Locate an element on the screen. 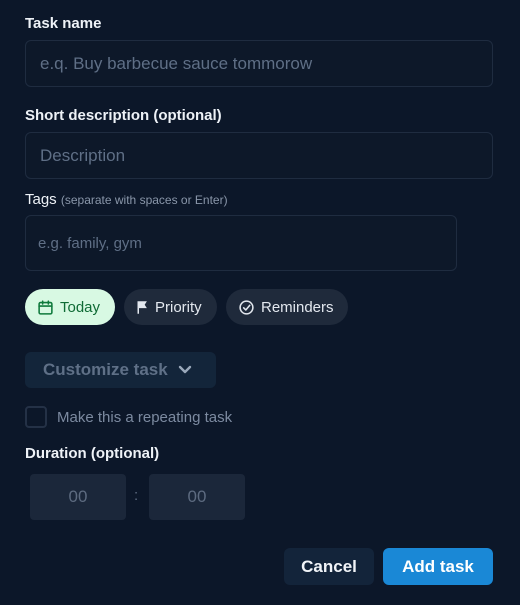 The width and height of the screenshot is (520, 605). tags-input is located at coordinates (241, 243).